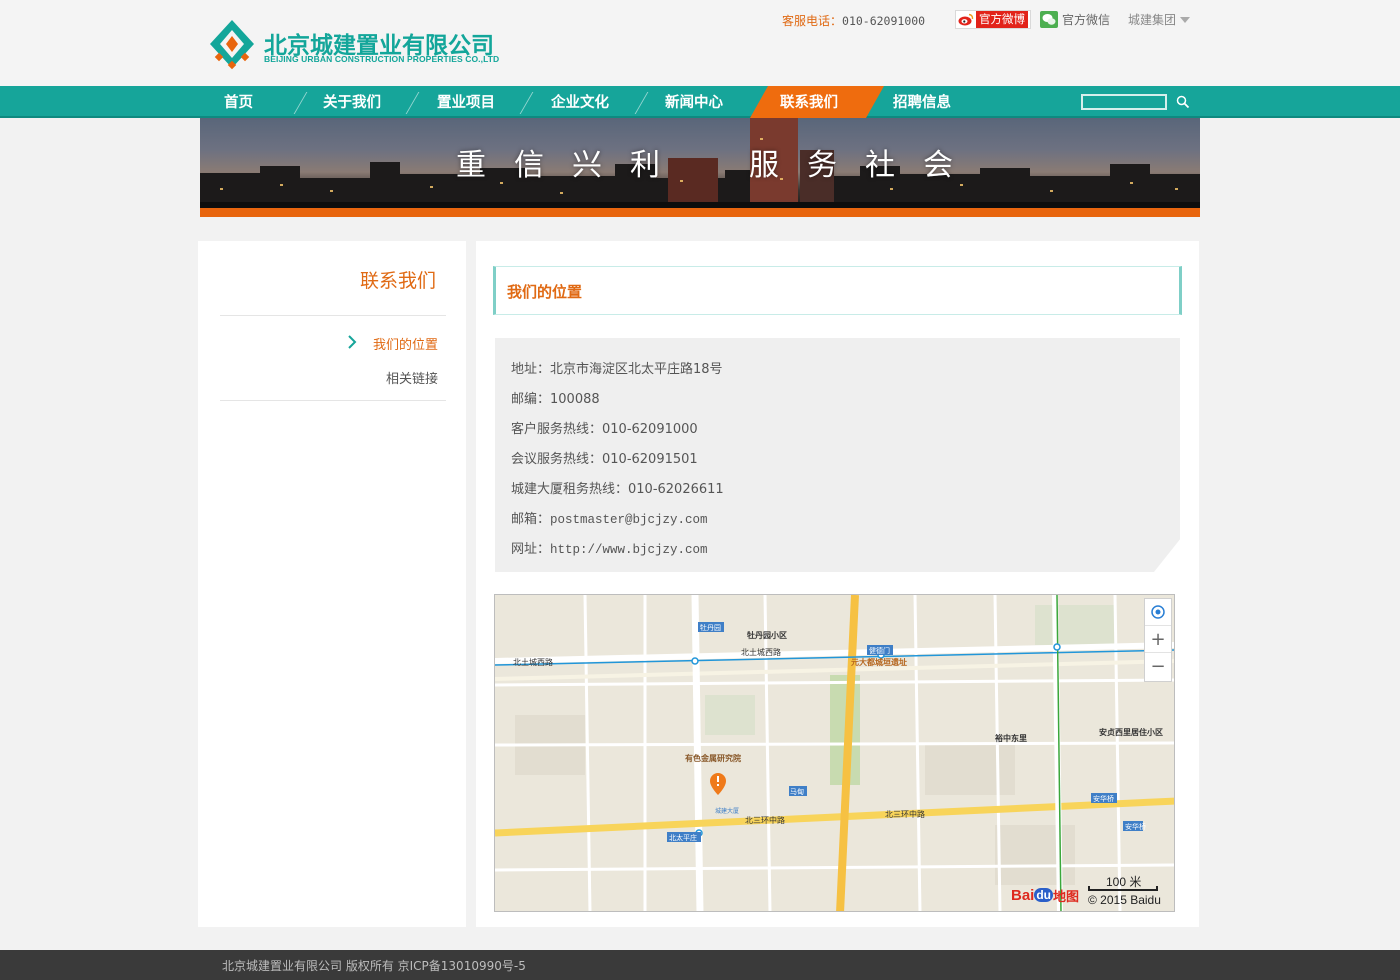  What do you see at coordinates (466, 102) in the screenshot?
I see `nav-projects: 置业项目` at bounding box center [466, 102].